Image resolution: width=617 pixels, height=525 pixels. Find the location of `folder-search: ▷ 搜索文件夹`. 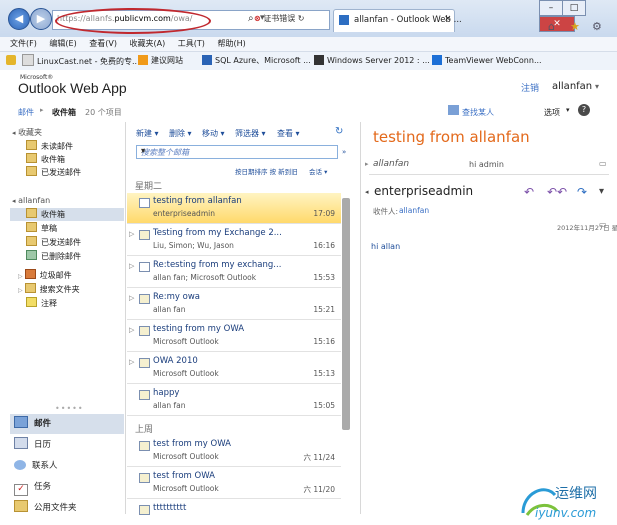

folder-search: ▷ 搜索文件夹 is located at coordinates (49, 289).